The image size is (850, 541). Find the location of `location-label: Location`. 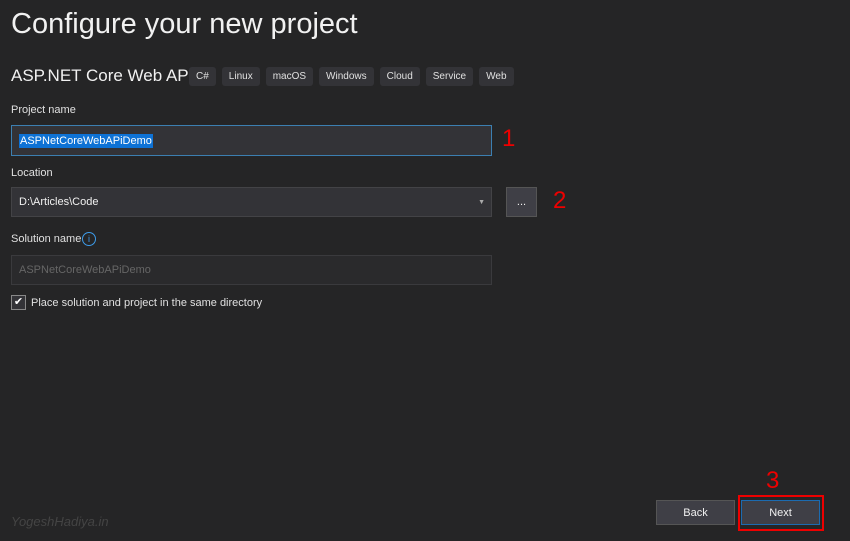

location-label: Location is located at coordinates (32, 173).